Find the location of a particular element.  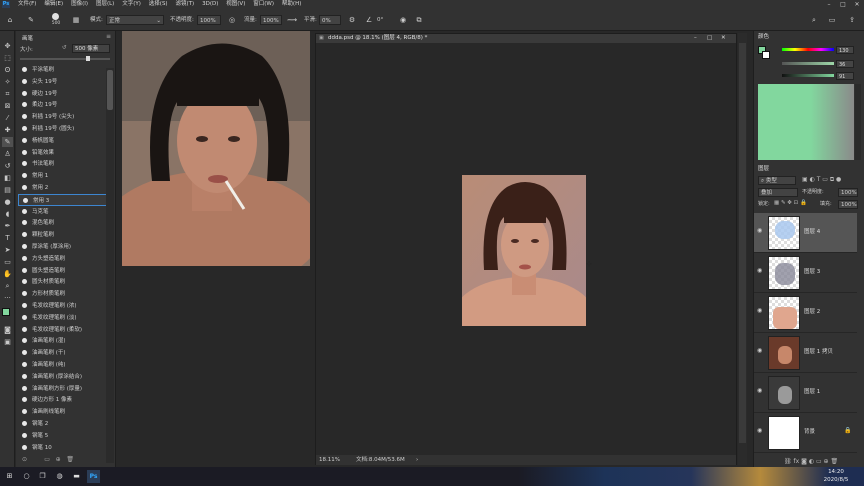

brush-preset-item: 油画笔刷 (纯) is located at coordinates (66, 365).